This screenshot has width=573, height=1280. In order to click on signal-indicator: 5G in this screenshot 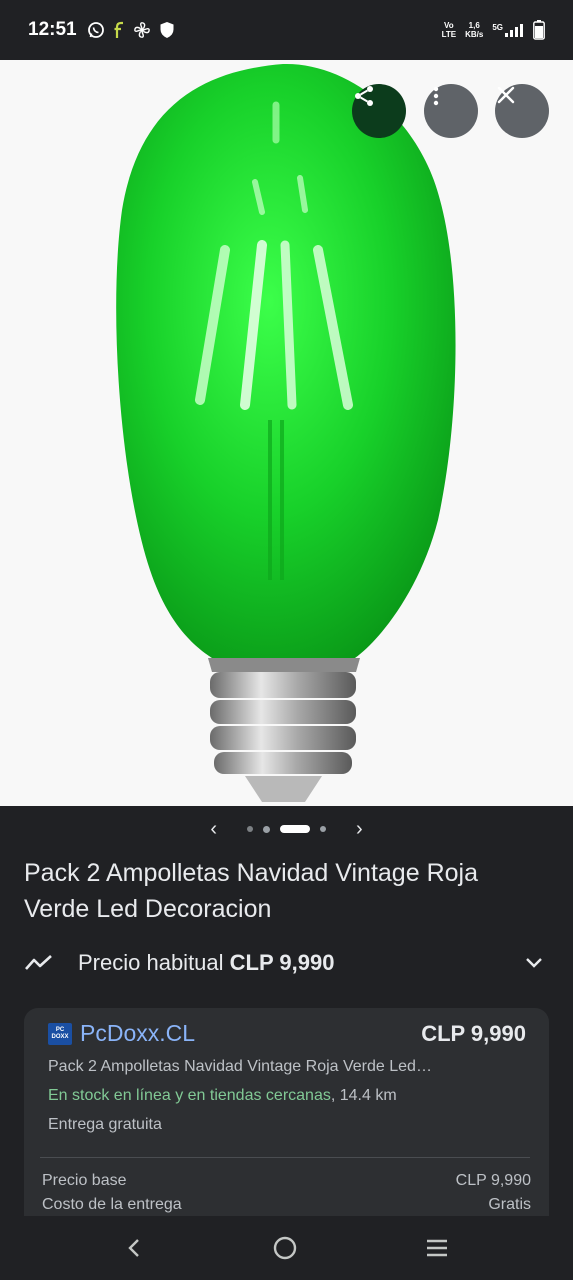, I will do `click(508, 30)`.